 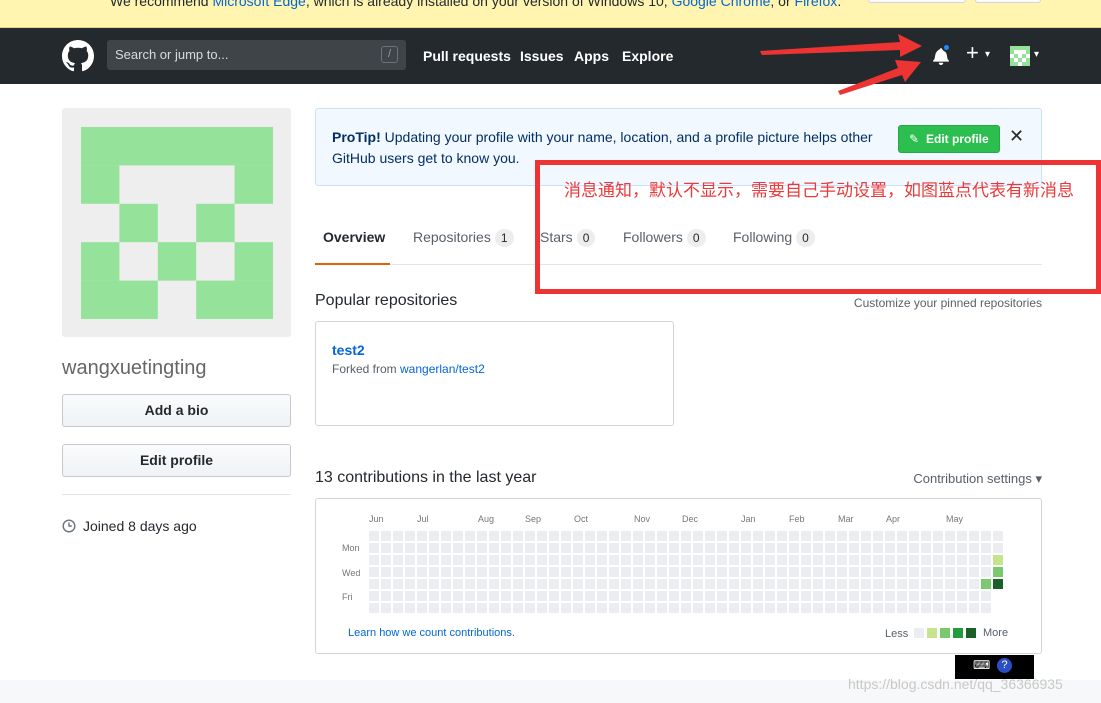 I want to click on learn-contributions-link: Learn how we count contributions., so click(x=431, y=633).